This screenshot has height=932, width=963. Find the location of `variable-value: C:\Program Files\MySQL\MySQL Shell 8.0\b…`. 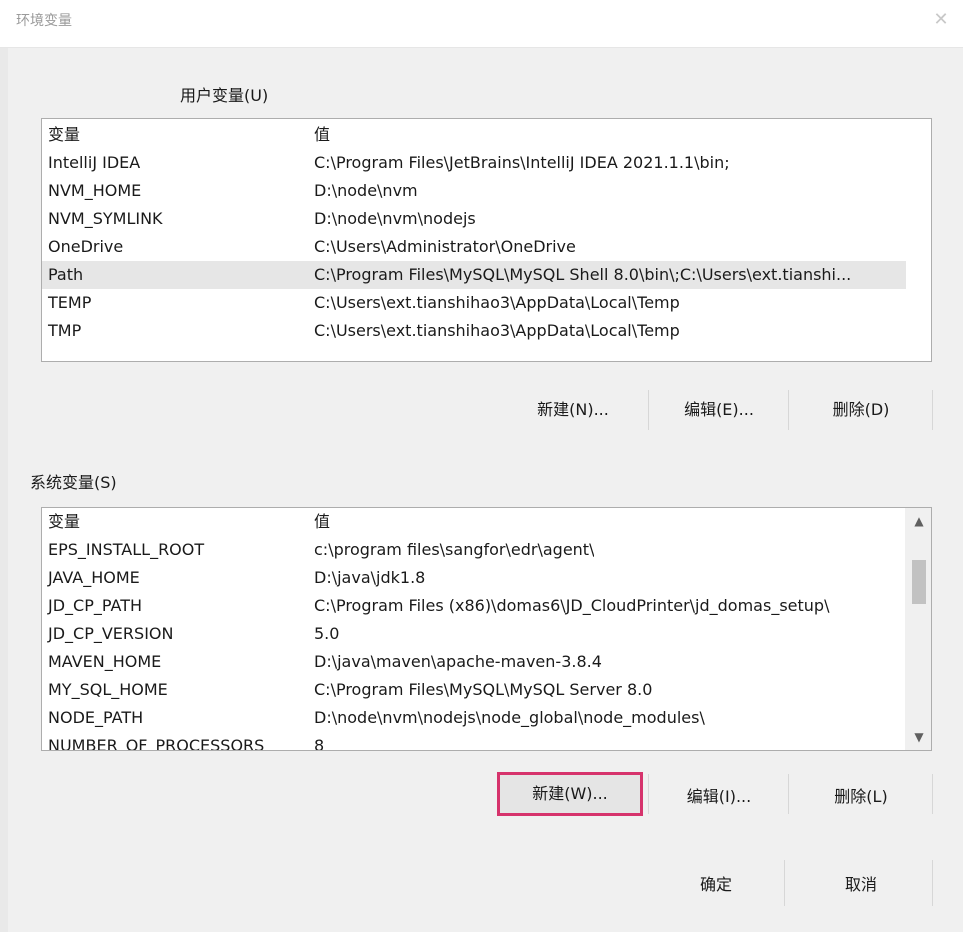

variable-value: C:\Program Files\MySQL\MySQL Shell 8.0\b… is located at coordinates (583, 274).